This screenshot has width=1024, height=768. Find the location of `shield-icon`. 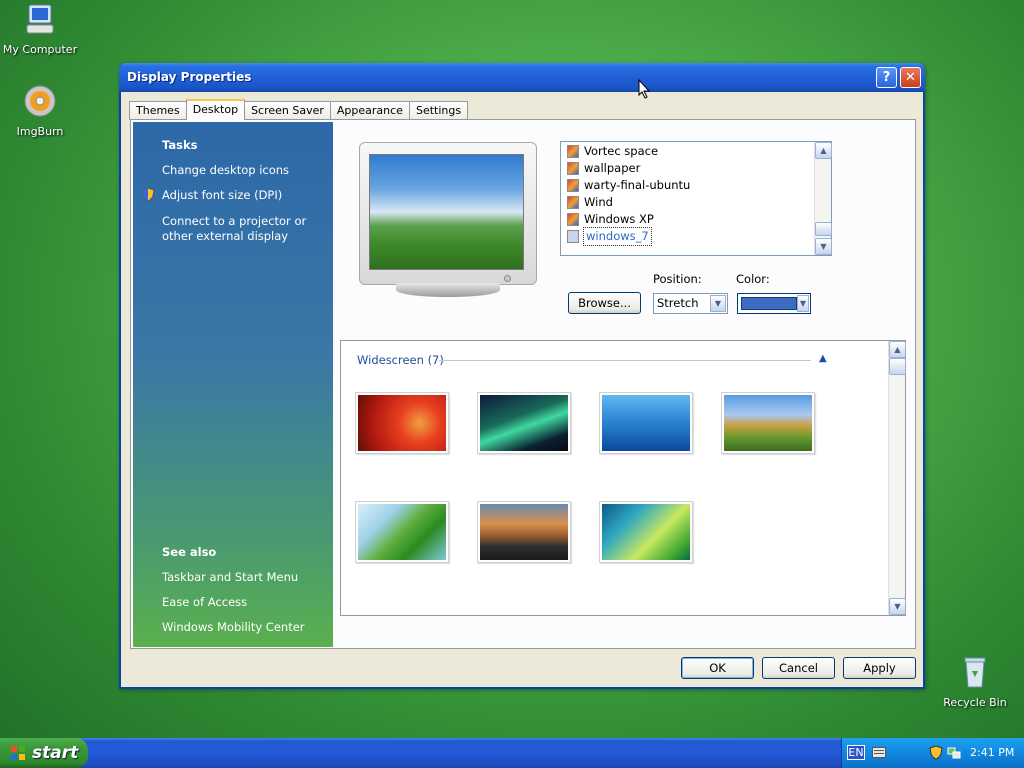

shield-icon is located at coordinates (148, 194).